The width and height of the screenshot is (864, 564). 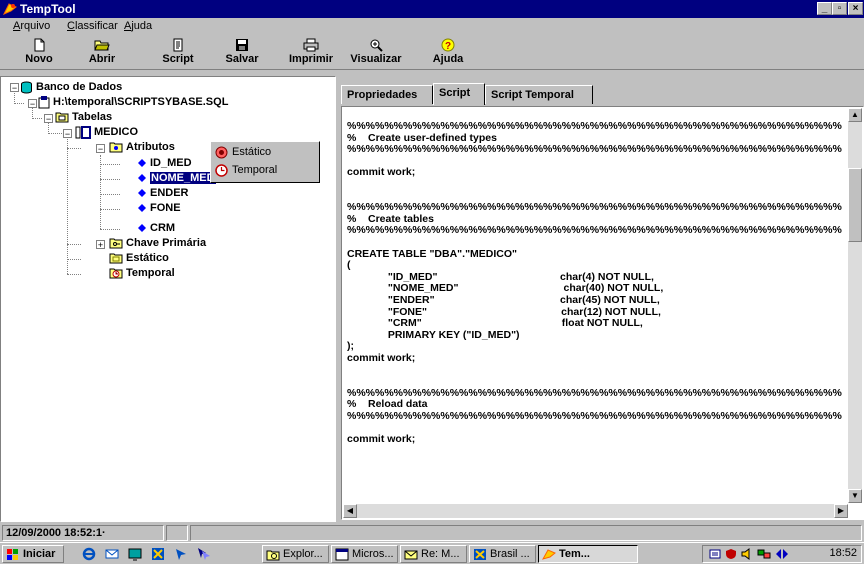 I want to click on outlook-express-icon, so click(x=112, y=554).